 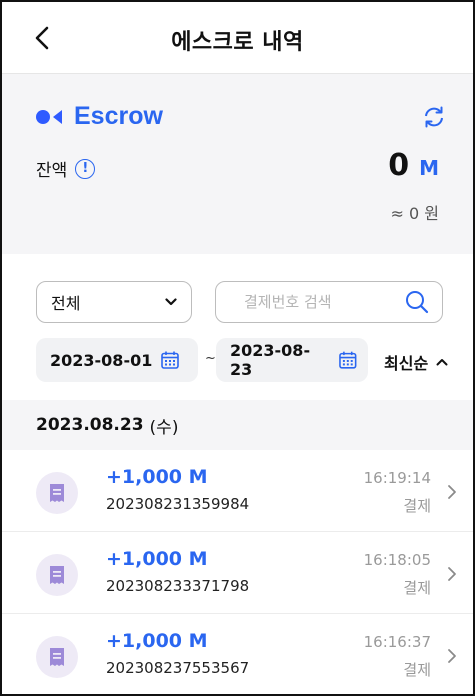 What do you see at coordinates (319, 302) in the screenshot?
I see `search-input` at bounding box center [319, 302].